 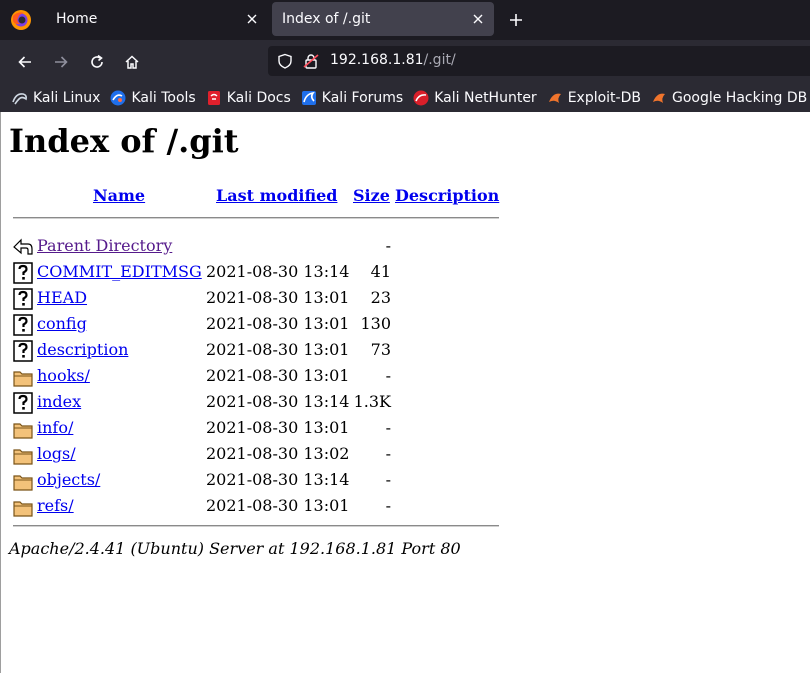 What do you see at coordinates (371, 195) in the screenshot?
I see `column-size-link: Size` at bounding box center [371, 195].